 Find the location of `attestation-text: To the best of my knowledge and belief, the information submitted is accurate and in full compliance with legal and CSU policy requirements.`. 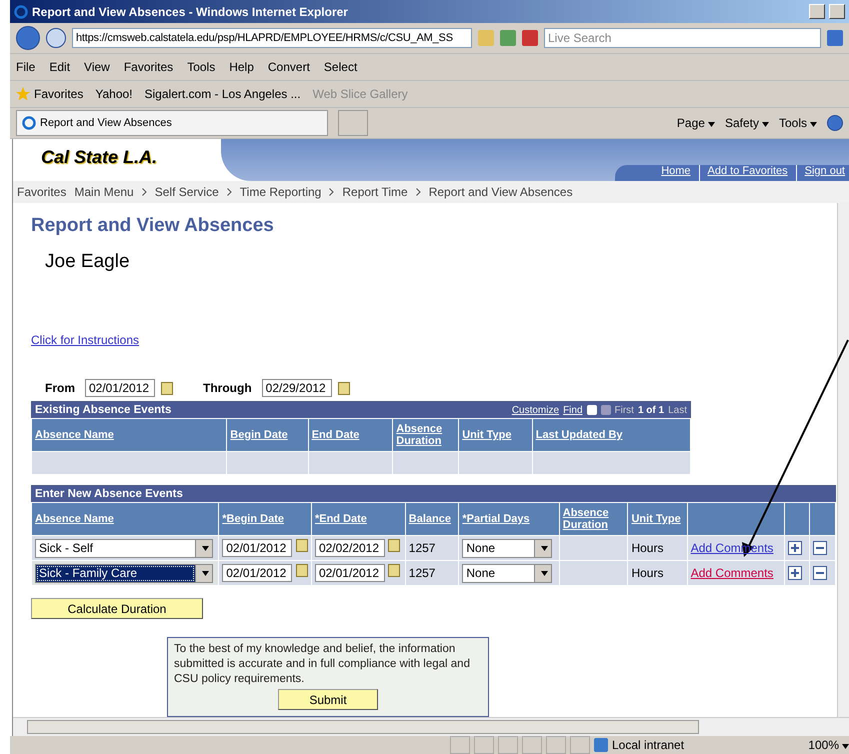

attestation-text: To the best of my knowledge and belief, the information submitted is accurate and in full compliance with legal and CSU policy requirements. is located at coordinates (322, 664).